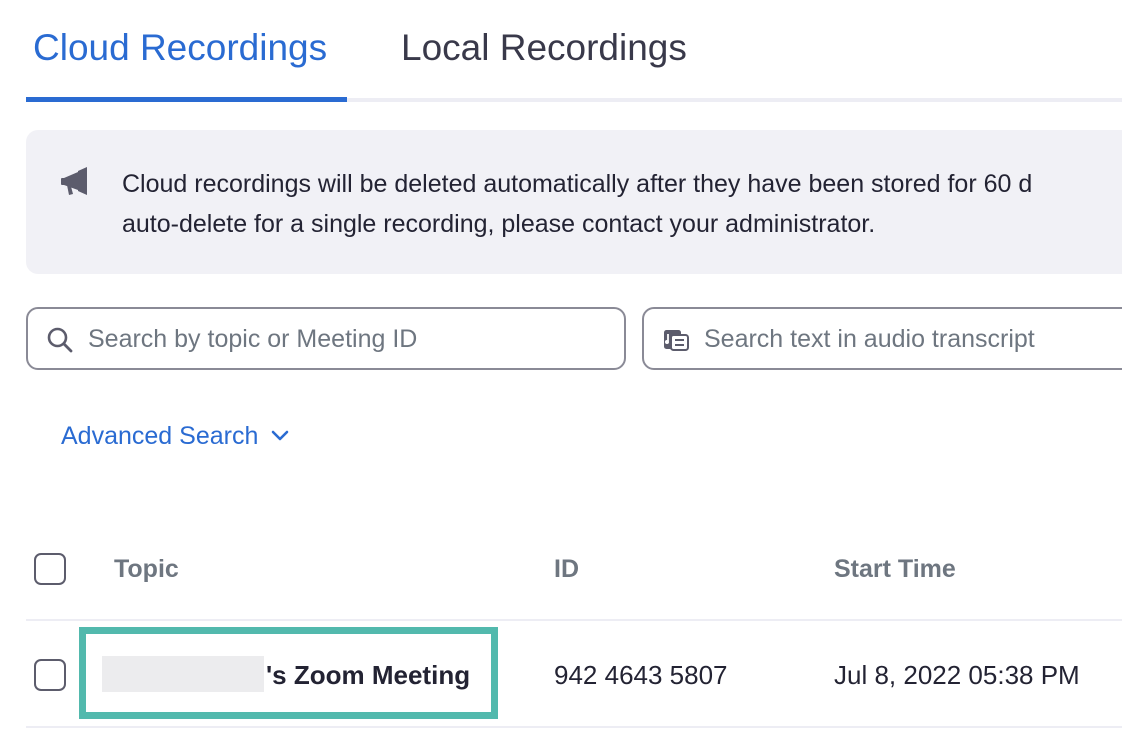  I want to click on megaphone-icon, so click(74, 181).